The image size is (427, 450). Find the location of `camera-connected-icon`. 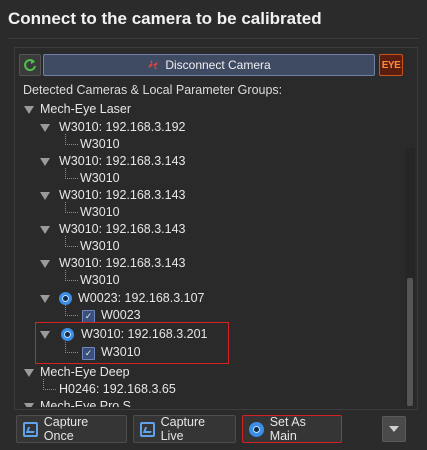

camera-connected-icon is located at coordinates (65, 298).